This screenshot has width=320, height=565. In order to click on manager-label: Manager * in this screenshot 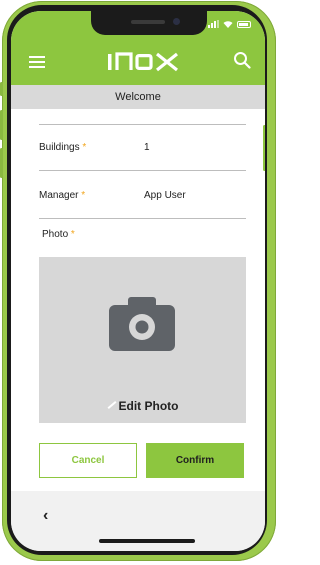, I will do `click(62, 195)`.